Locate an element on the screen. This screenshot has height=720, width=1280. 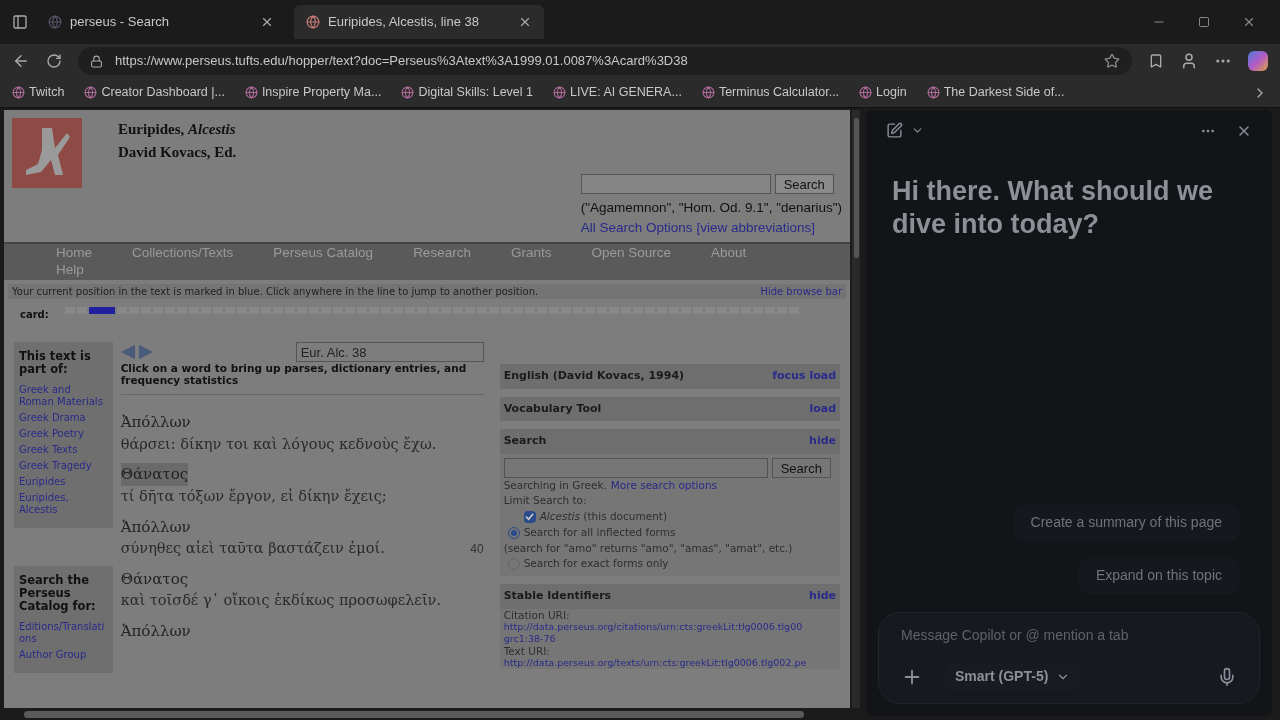
position-notice: Your current position in the text is marked in blue. Click anywhere in the line to jump to another position. is located at coordinates (275, 292).